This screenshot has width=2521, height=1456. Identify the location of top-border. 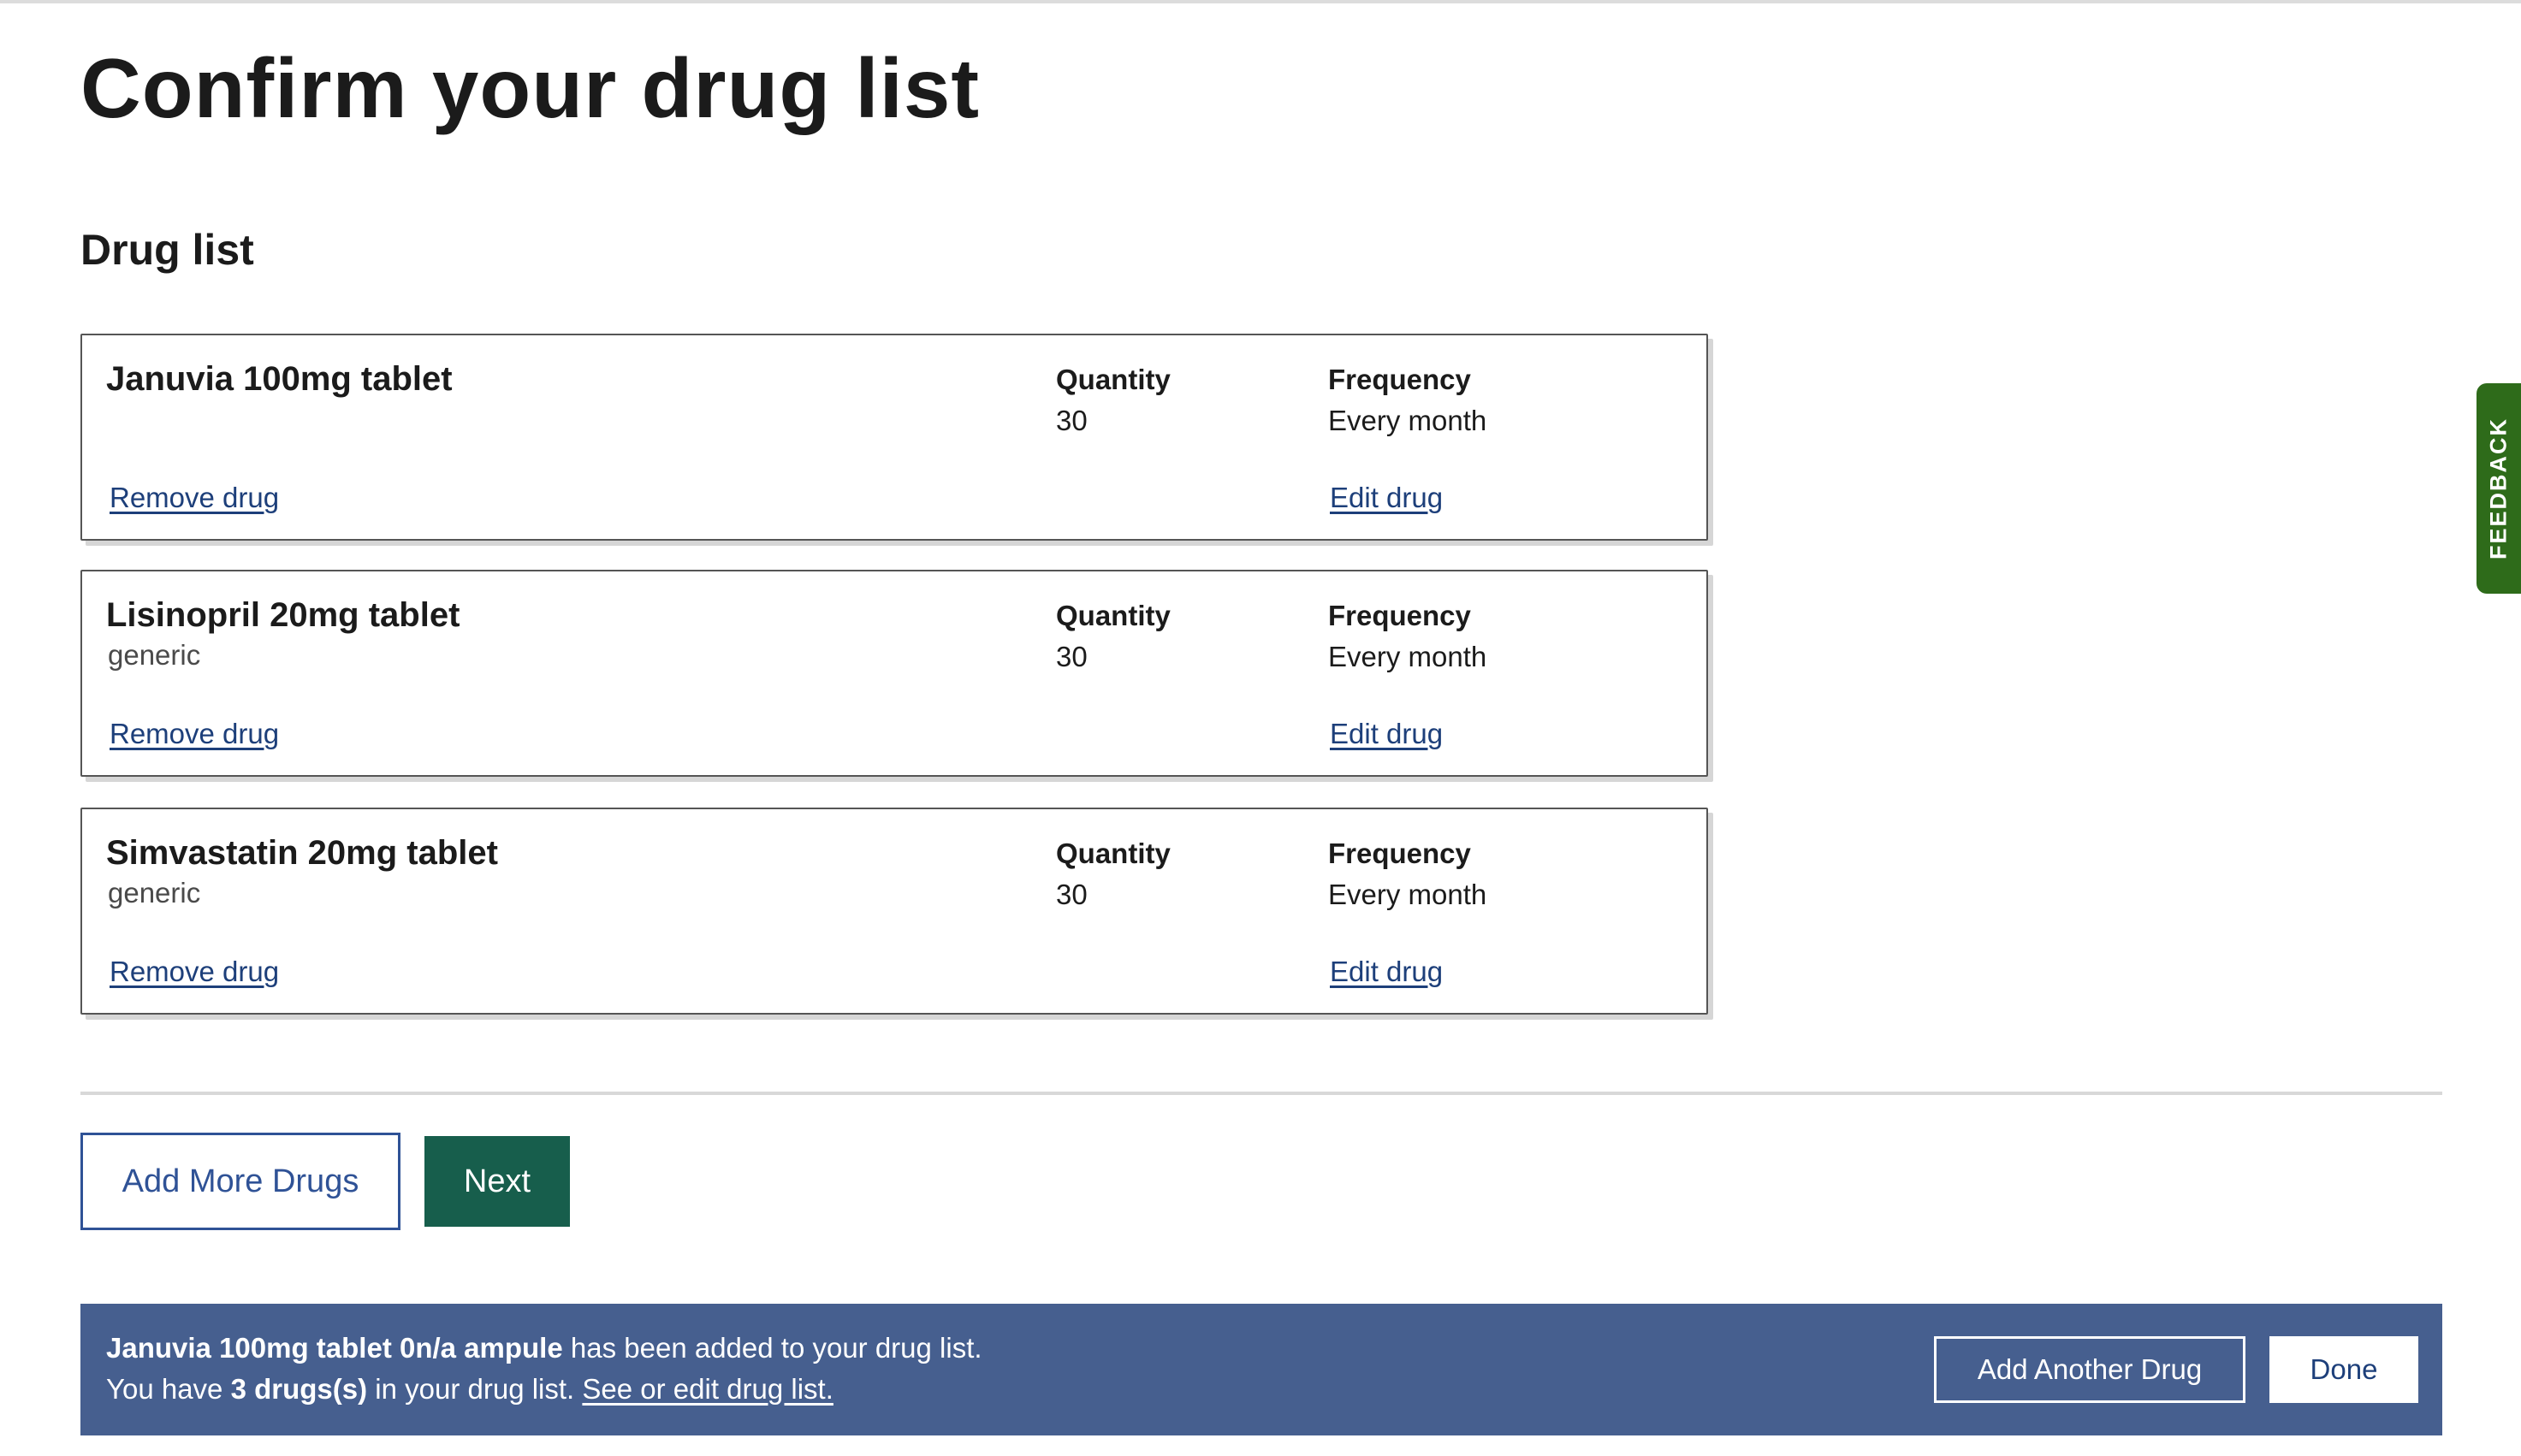
(1260, 2).